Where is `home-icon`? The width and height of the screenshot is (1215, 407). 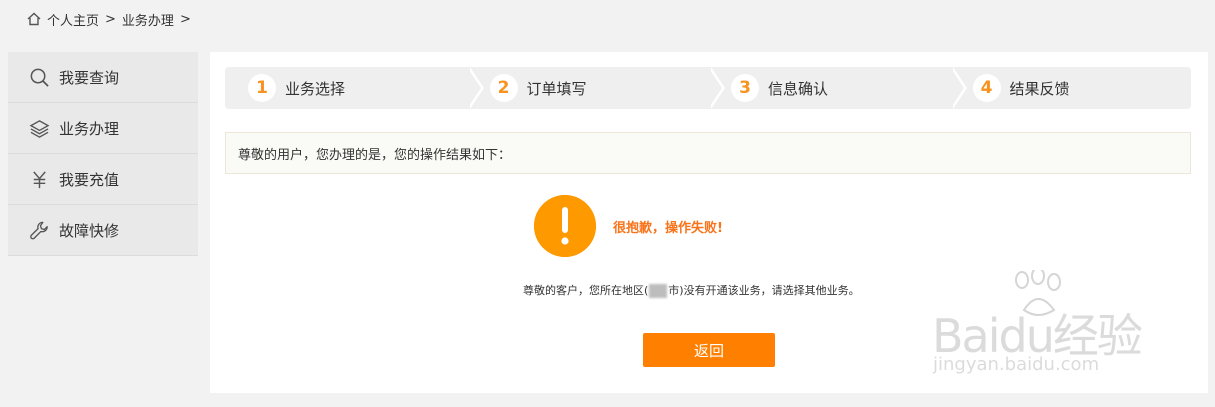 home-icon is located at coordinates (34, 19).